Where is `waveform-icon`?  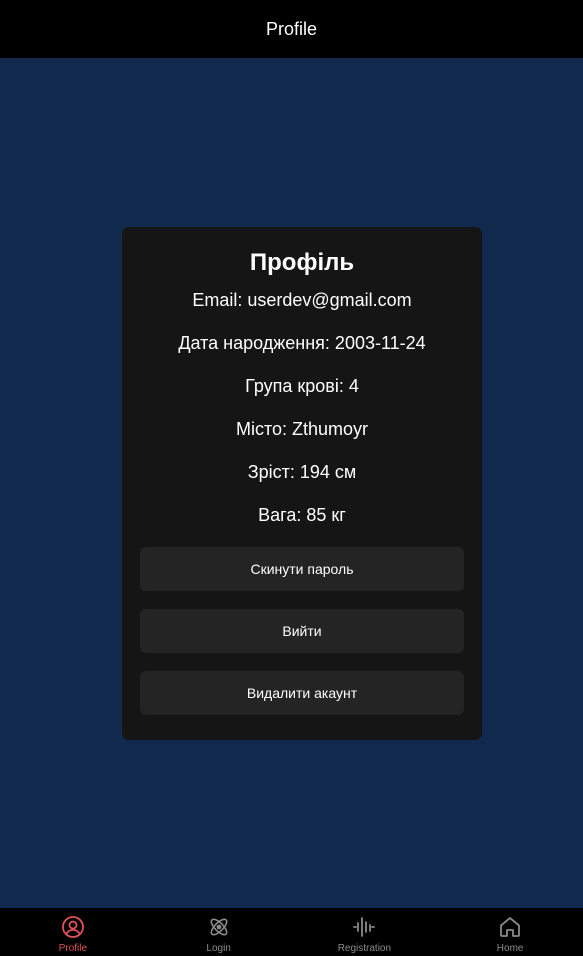 waveform-icon is located at coordinates (364, 927).